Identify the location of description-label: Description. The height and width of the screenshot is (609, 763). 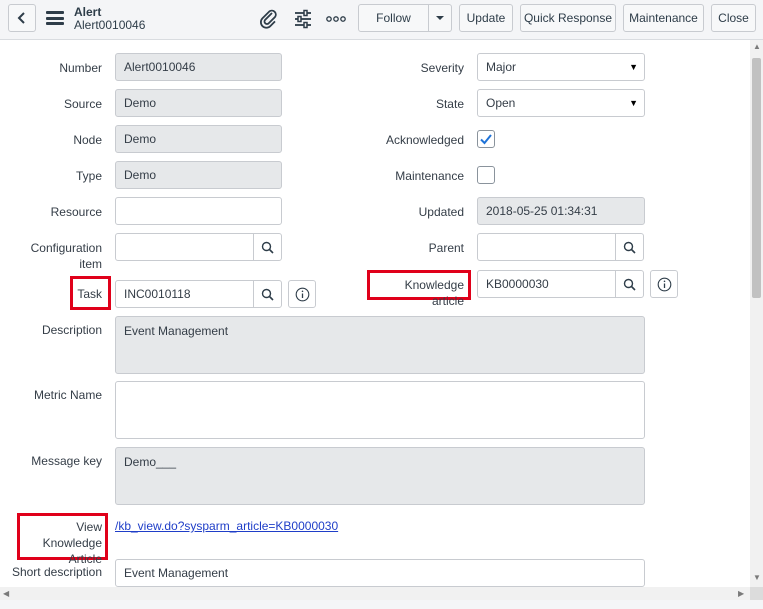
(71, 330).